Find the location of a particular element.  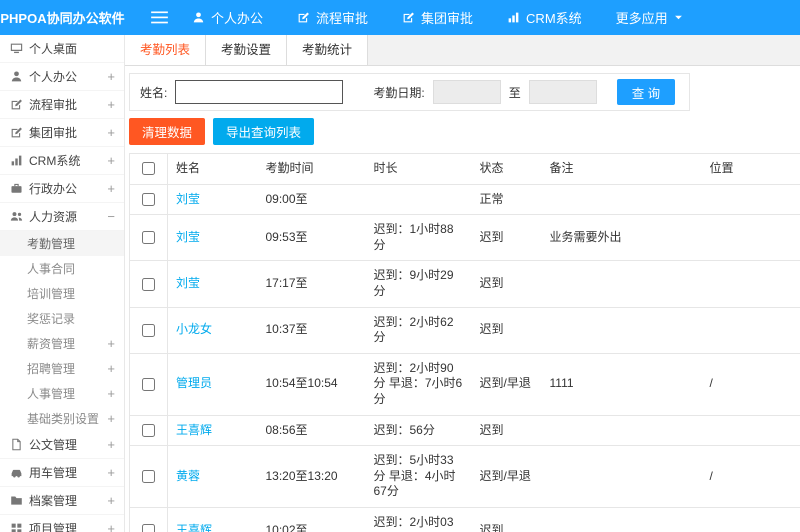

select-all-checkbox is located at coordinates (148, 169).